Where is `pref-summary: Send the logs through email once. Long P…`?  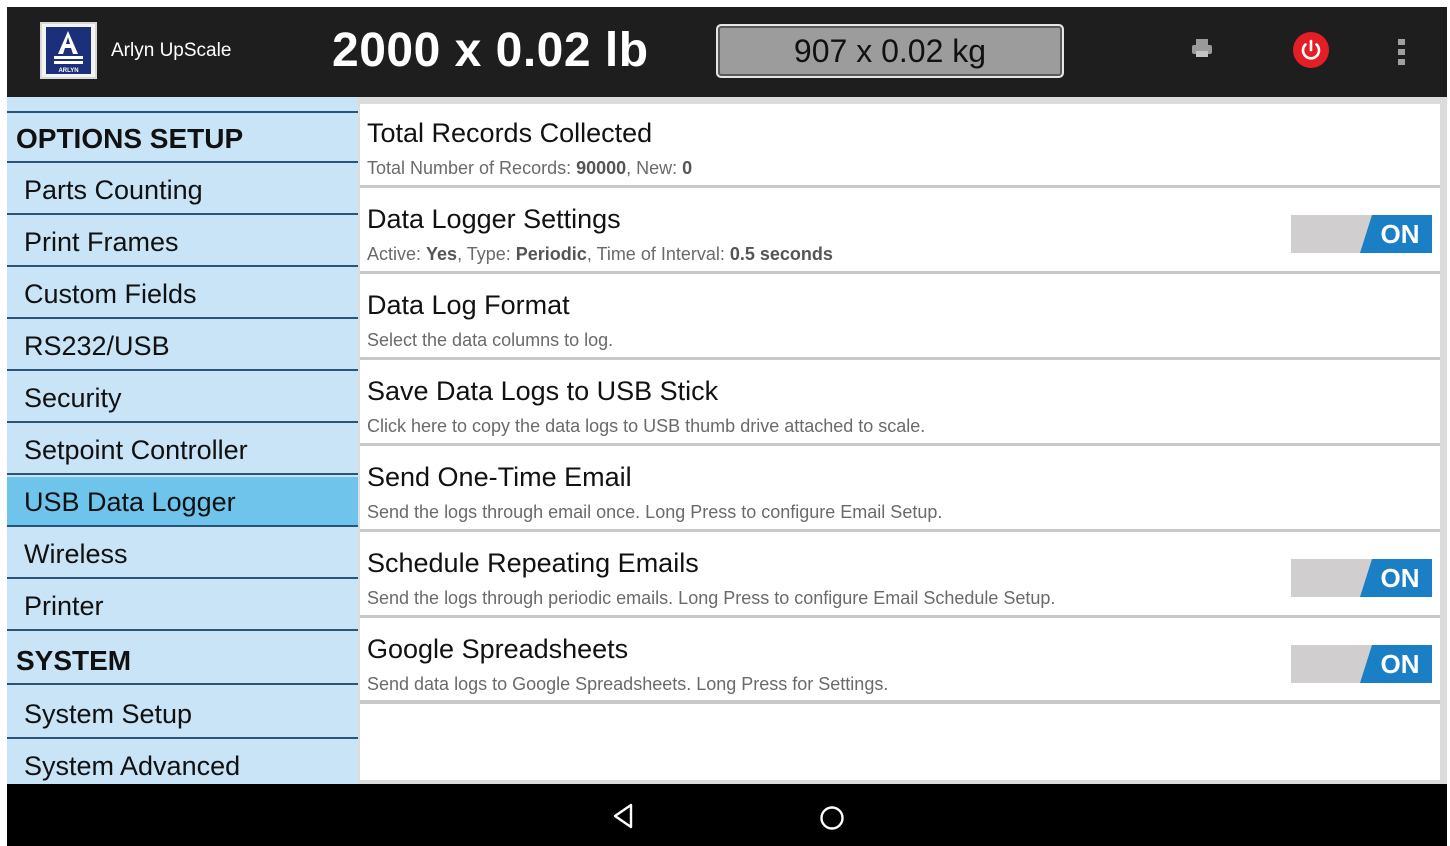 pref-summary: Send the logs through email once. Long P… is located at coordinates (655, 512).